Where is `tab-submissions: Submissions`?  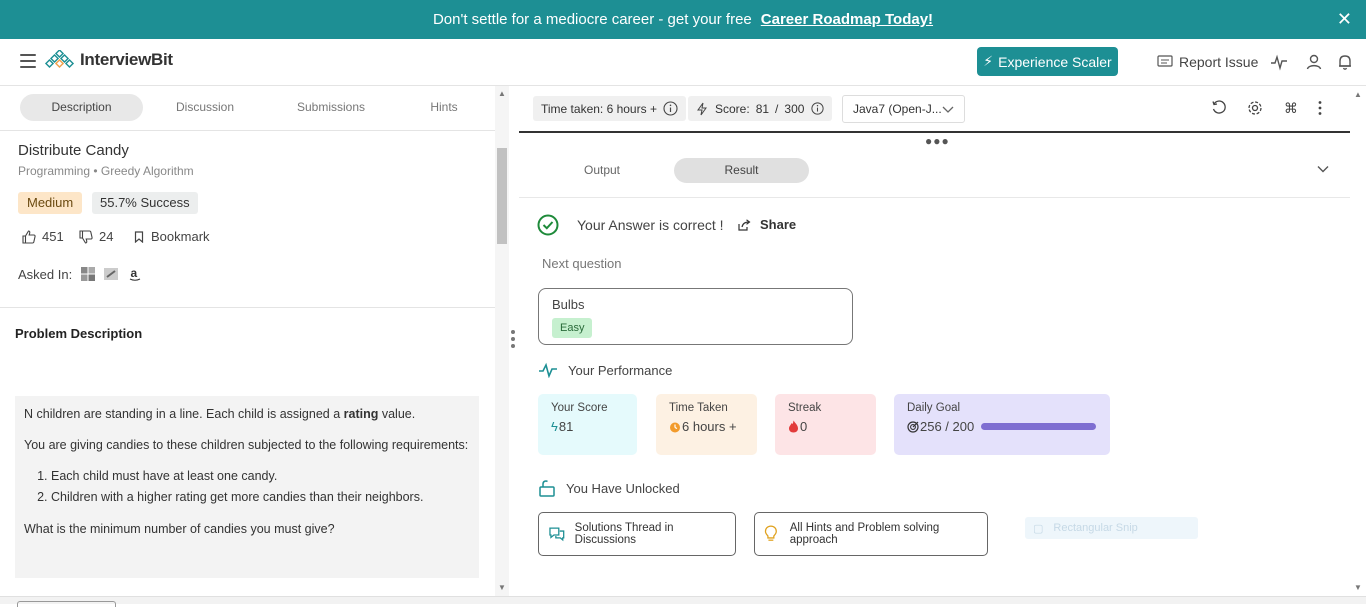 tab-submissions: Submissions is located at coordinates (331, 107).